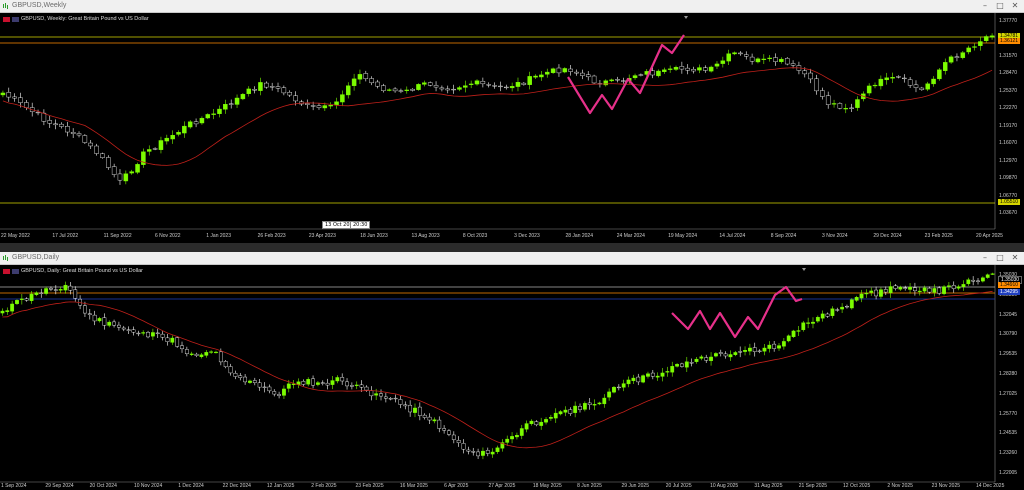 The image size is (1024, 490). I want to click on time-axis-label: 18 Jun 2023, so click(374, 236).